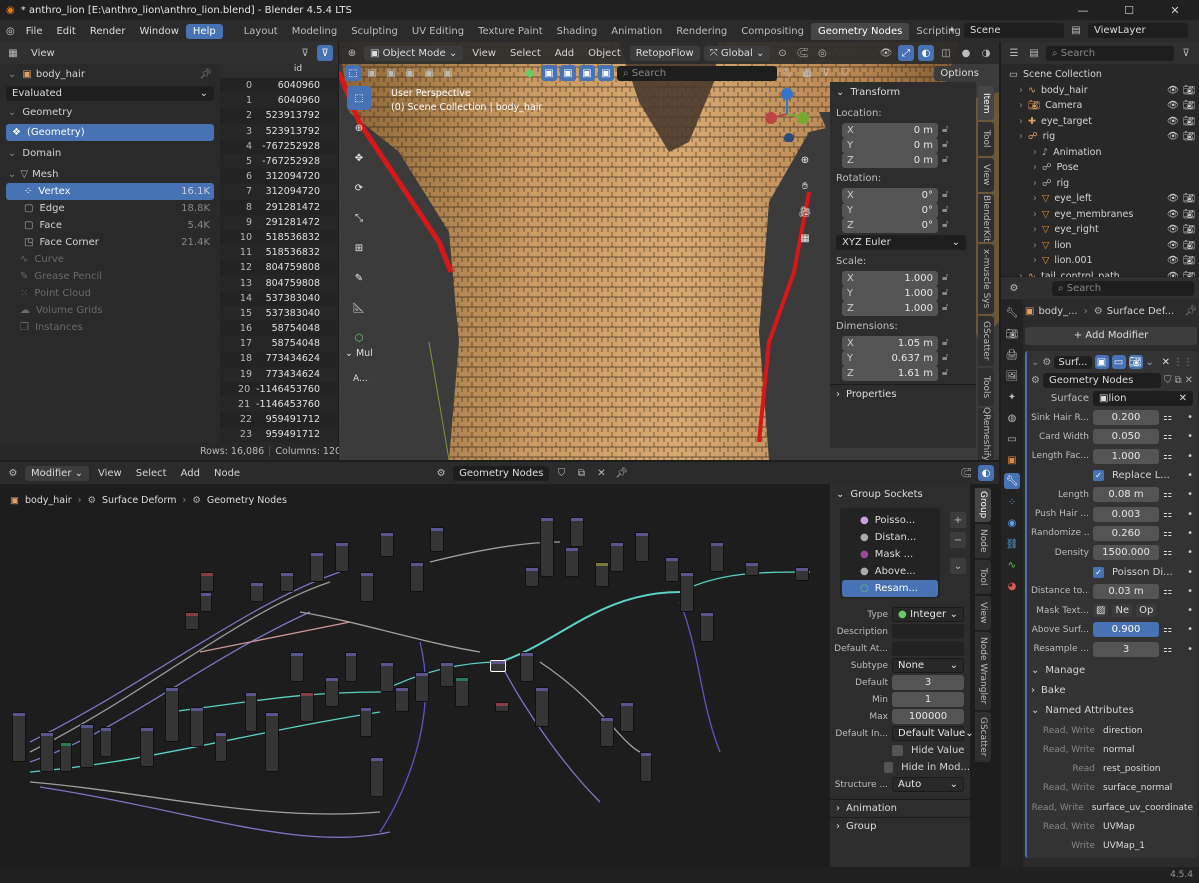 Image resolution: width=1199 pixels, height=883 pixels. Describe the element at coordinates (986, 218) in the screenshot. I see `sidebar-tab-blenderkit: BlenderKit` at that location.